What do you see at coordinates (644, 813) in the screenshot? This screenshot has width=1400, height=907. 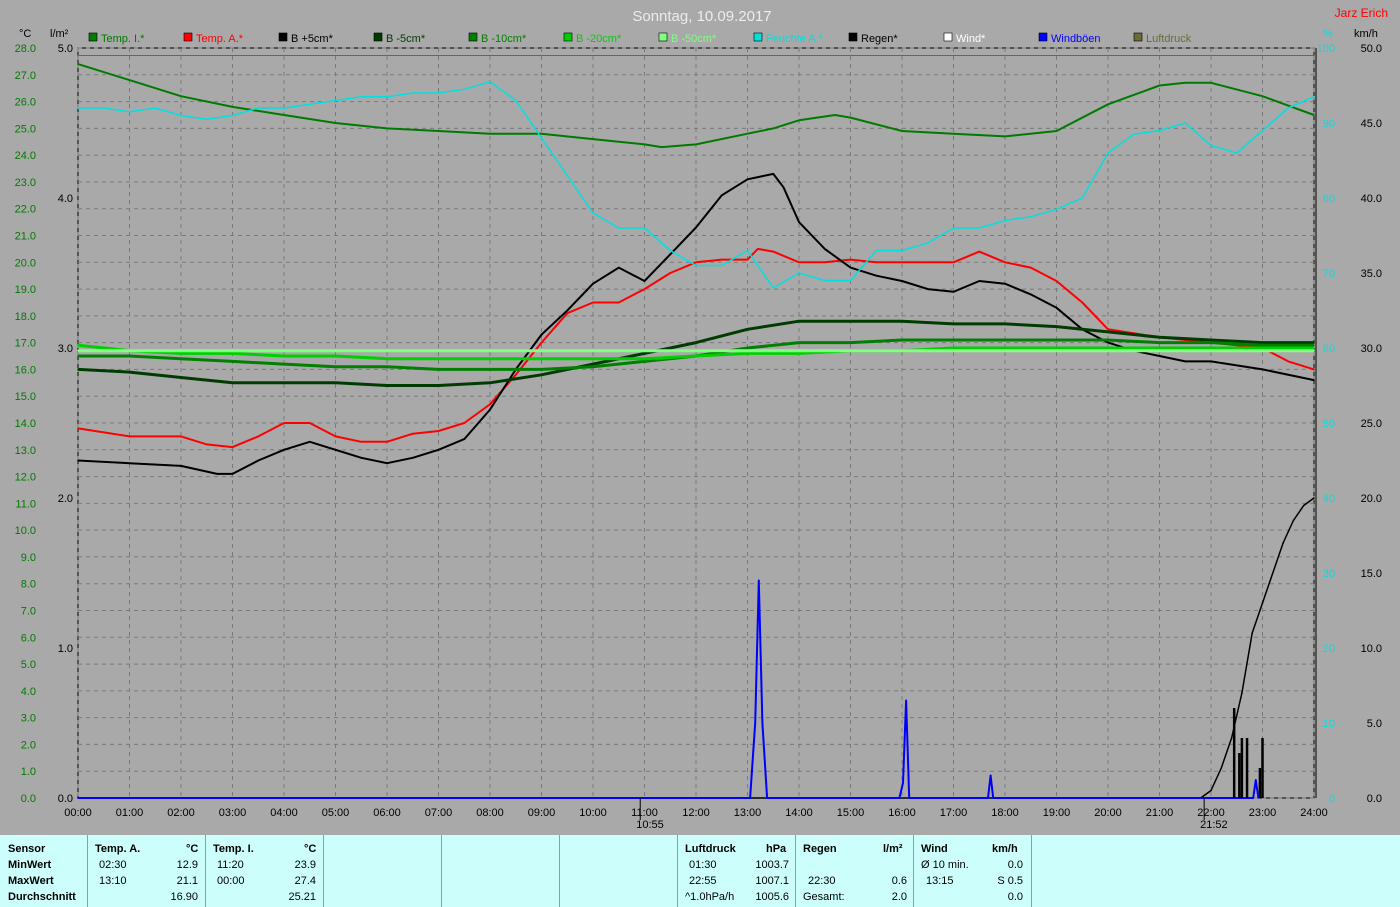 I see `x-tick-label: 11:00` at bounding box center [644, 813].